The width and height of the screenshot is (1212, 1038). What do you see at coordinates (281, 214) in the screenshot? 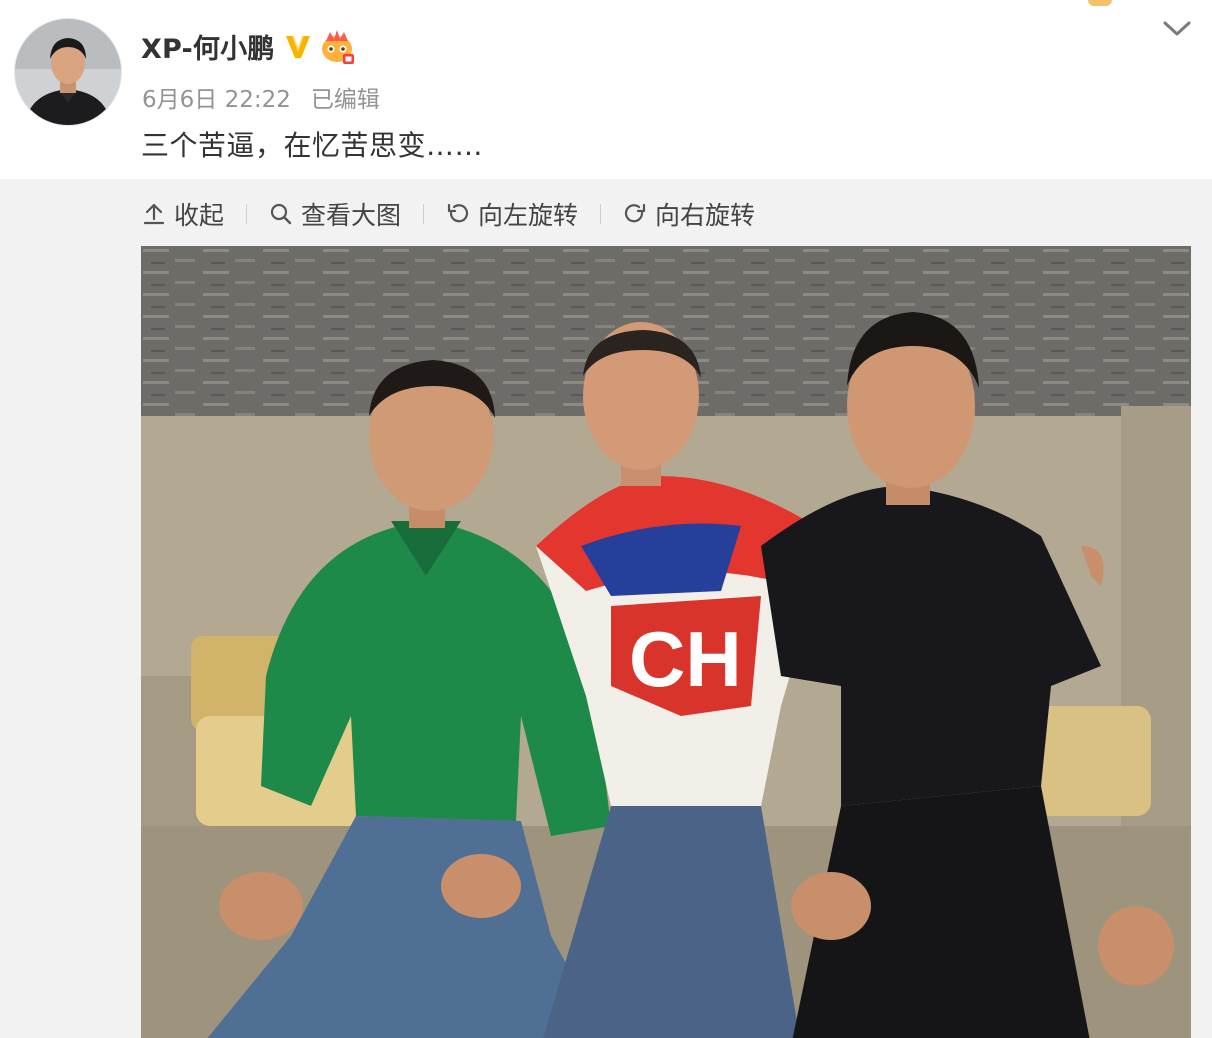
I see `search-icon` at bounding box center [281, 214].